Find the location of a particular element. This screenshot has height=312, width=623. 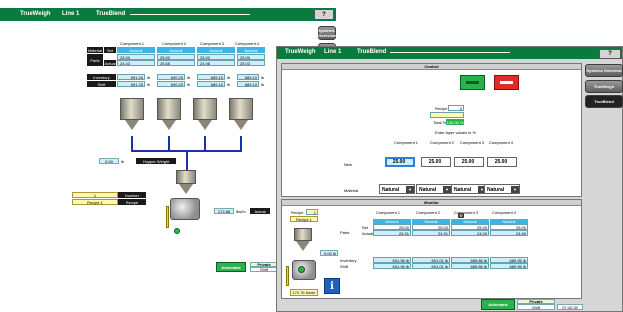

front-line-label: Line 1 is located at coordinates (333, 52).